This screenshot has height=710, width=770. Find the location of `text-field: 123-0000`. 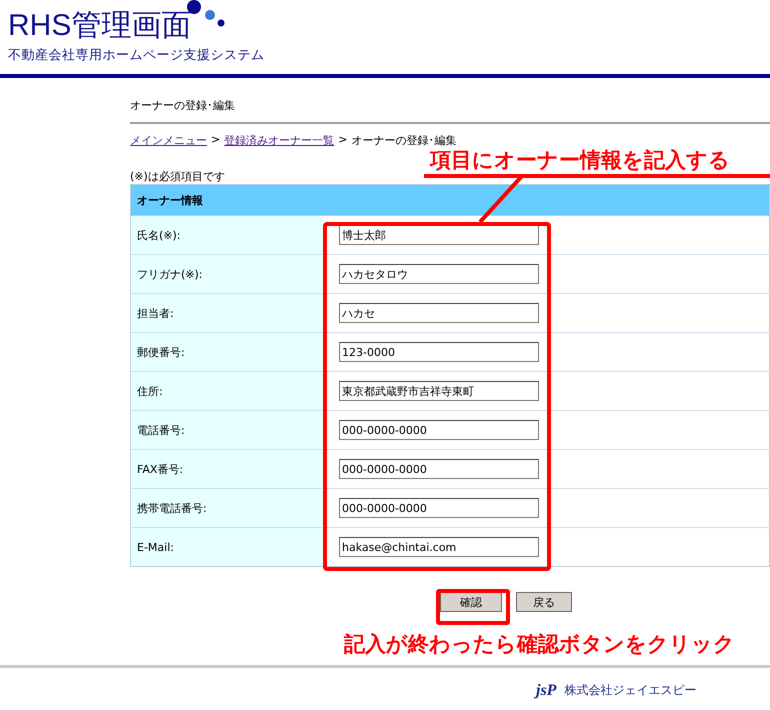

text-field: 123-0000 is located at coordinates (439, 352).